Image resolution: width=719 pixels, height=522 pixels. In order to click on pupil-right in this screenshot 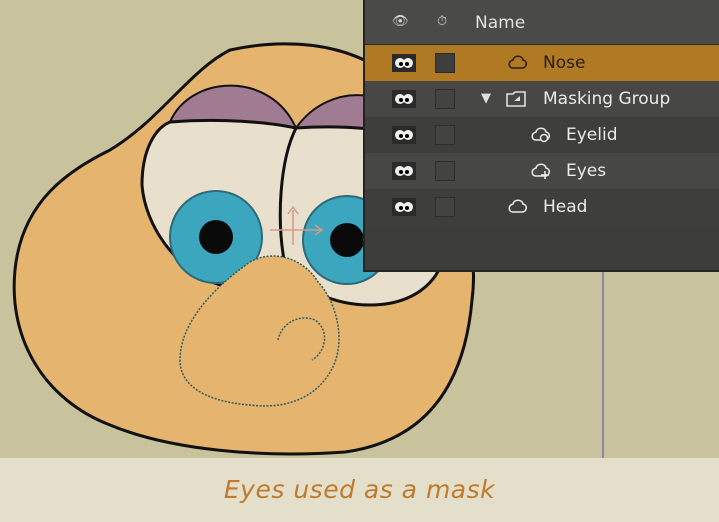, I will do `click(347, 240)`.